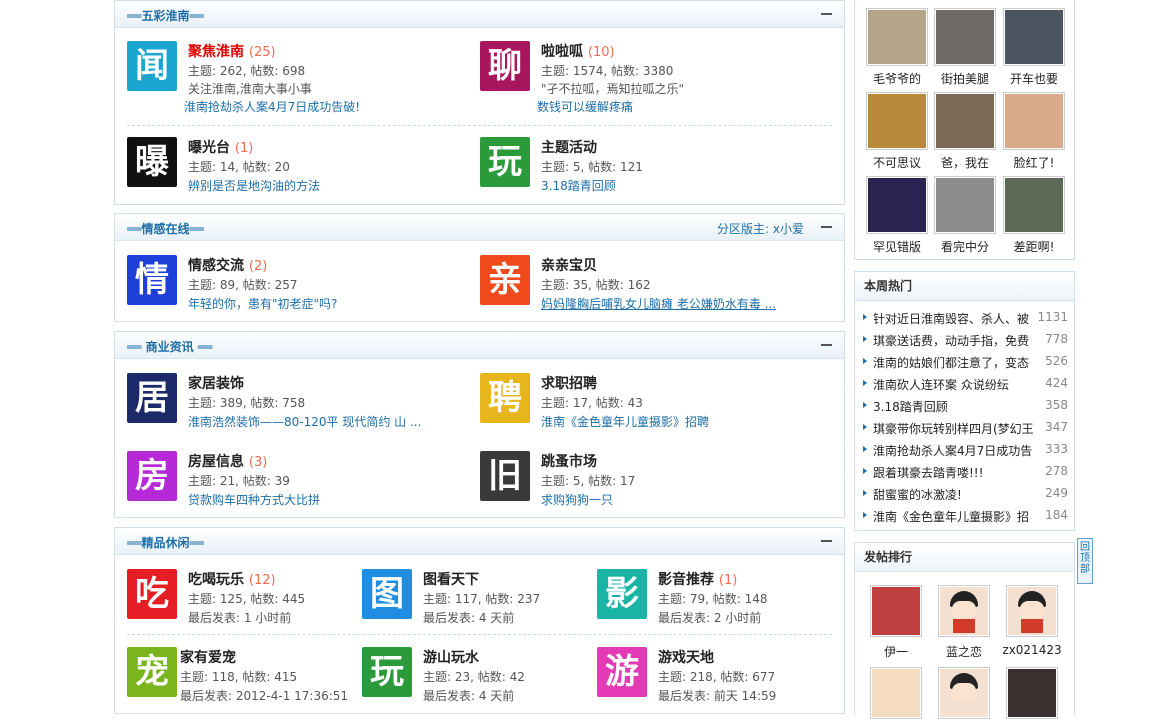  Describe the element at coordinates (578, 51) in the screenshot. I see `forum-name: 啦啦呱 (10)` at that location.